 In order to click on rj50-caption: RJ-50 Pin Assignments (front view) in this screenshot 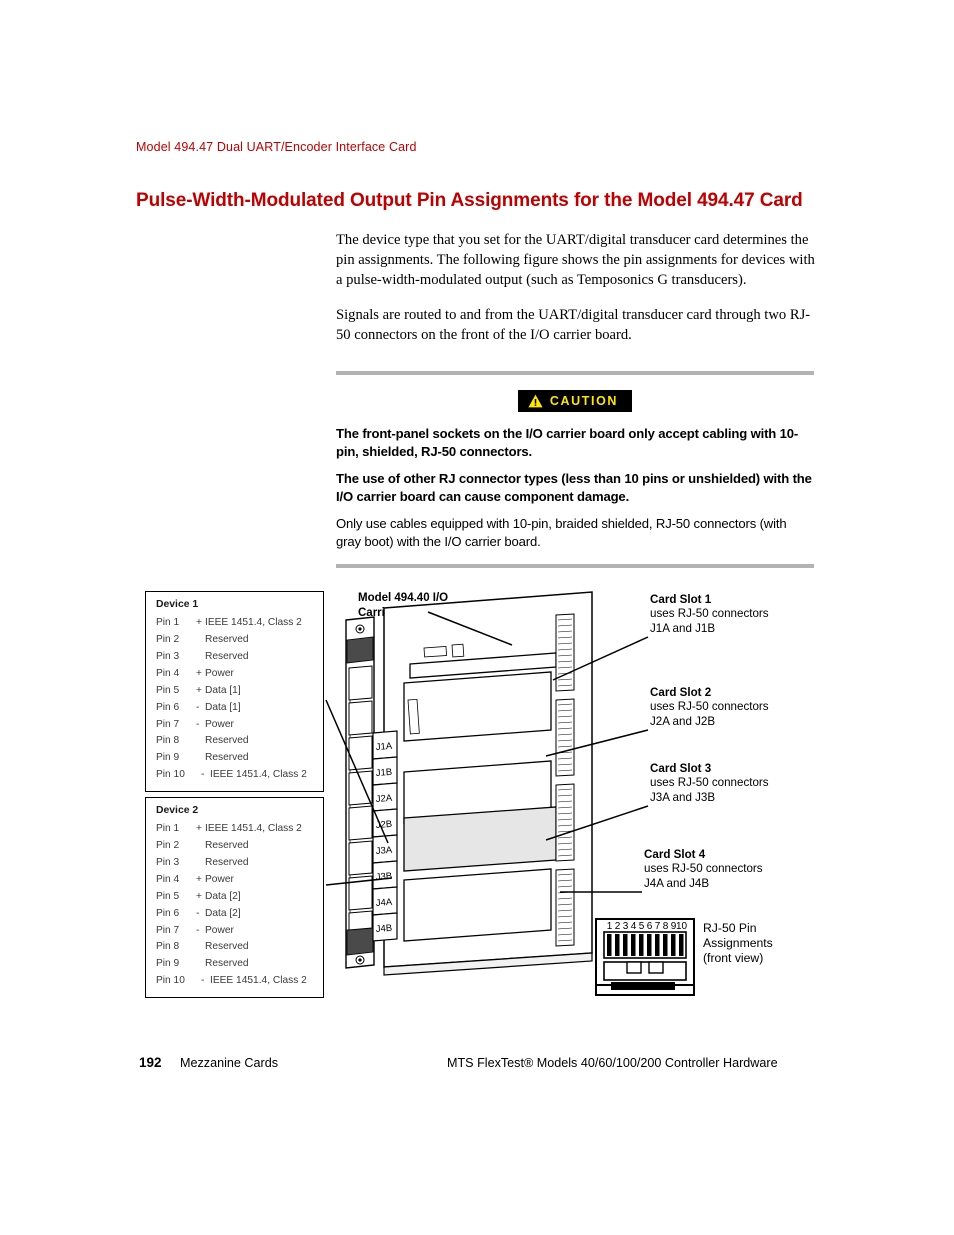, I will do `click(738, 943)`.